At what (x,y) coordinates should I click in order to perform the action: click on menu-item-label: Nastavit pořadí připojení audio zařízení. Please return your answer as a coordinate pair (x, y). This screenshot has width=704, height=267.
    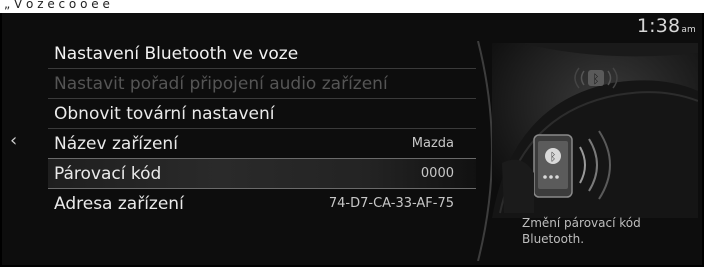
    Looking at the image, I should click on (221, 83).